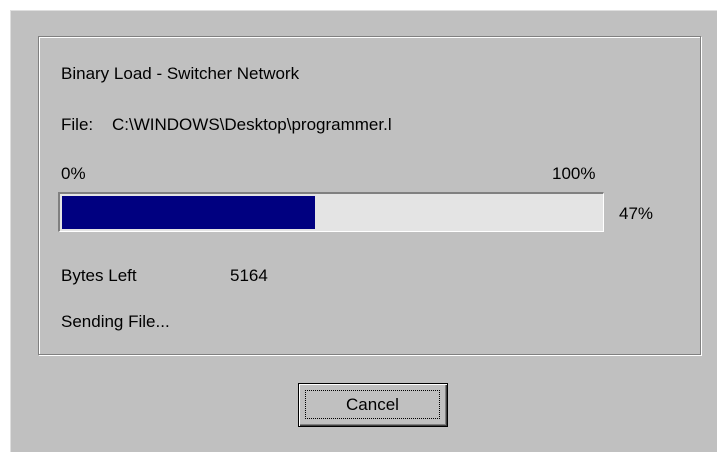  Describe the element at coordinates (73, 173) in the screenshot. I see `progress-min-label: 0%` at that location.